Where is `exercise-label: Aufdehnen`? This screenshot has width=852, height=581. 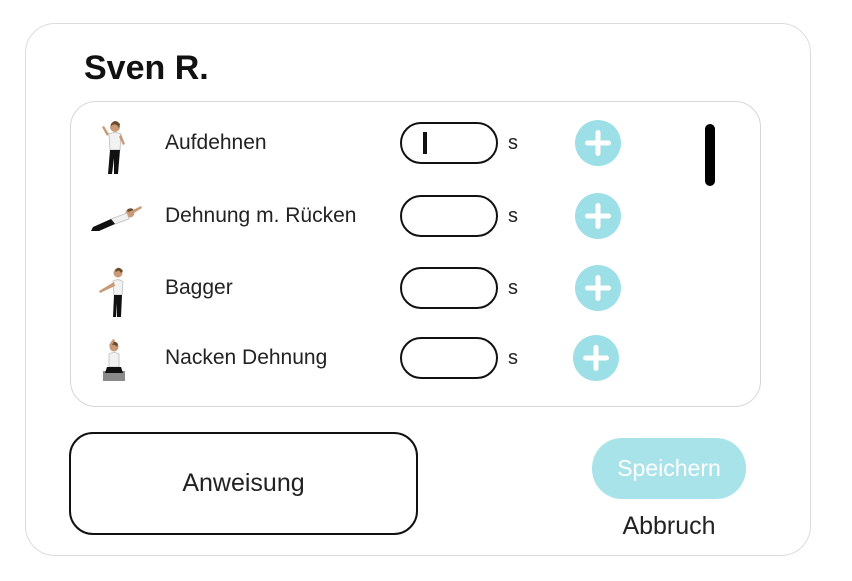 exercise-label: Aufdehnen is located at coordinates (216, 142).